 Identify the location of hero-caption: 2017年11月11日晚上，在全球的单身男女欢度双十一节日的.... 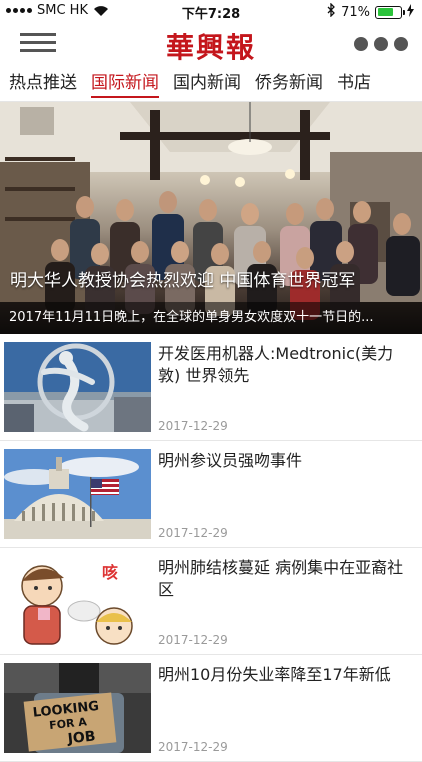
(211, 318).